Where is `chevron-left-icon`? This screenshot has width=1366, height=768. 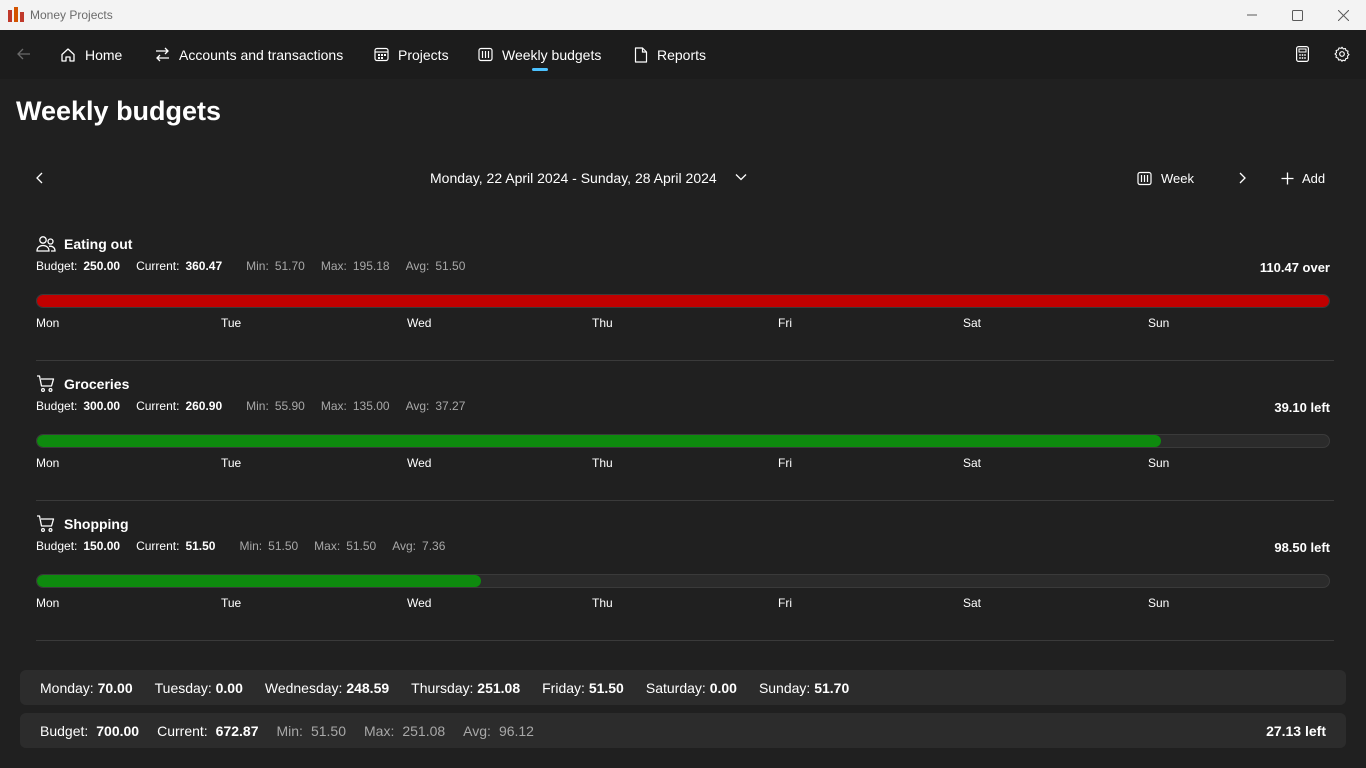
chevron-left-icon is located at coordinates (39, 178).